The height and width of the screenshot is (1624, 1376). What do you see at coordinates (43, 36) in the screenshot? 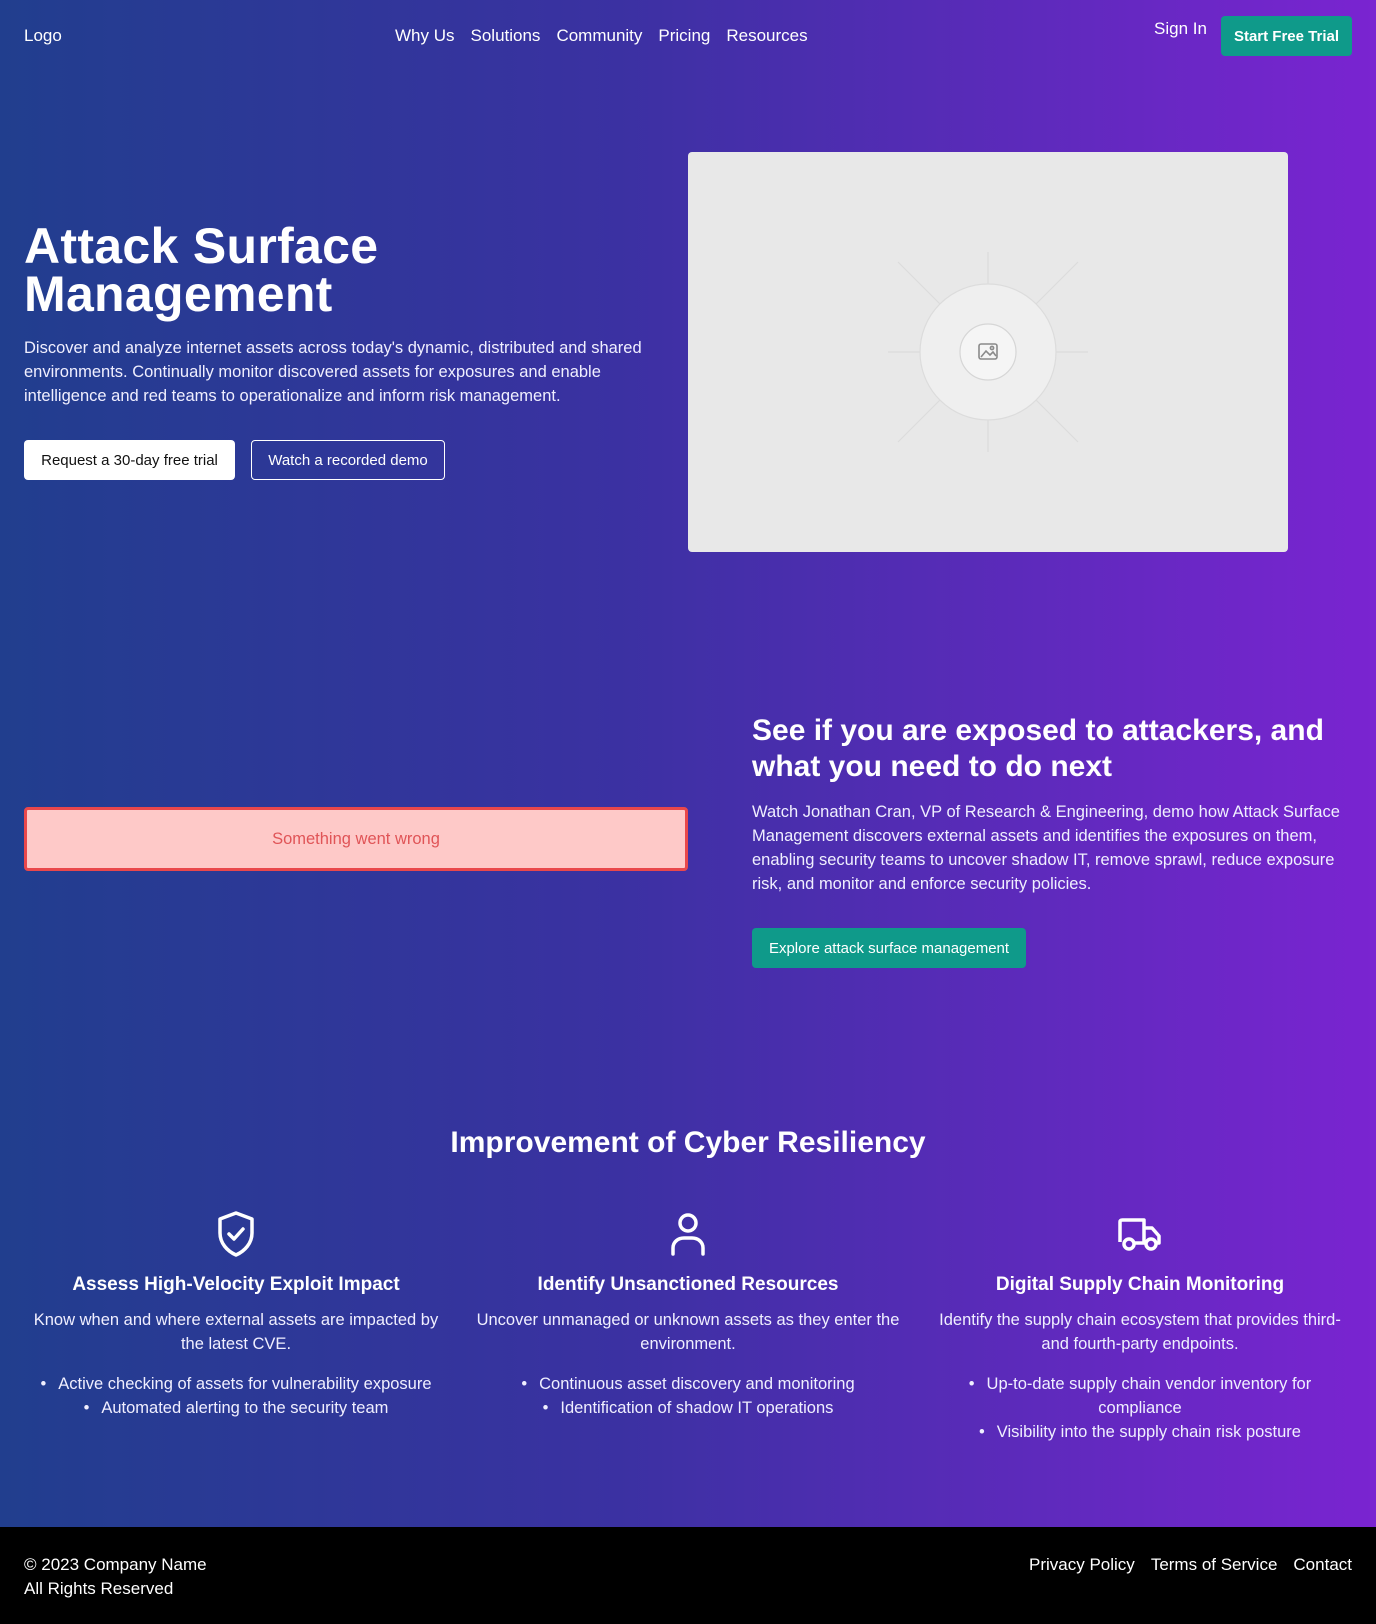
I see `logo: Logo` at bounding box center [43, 36].